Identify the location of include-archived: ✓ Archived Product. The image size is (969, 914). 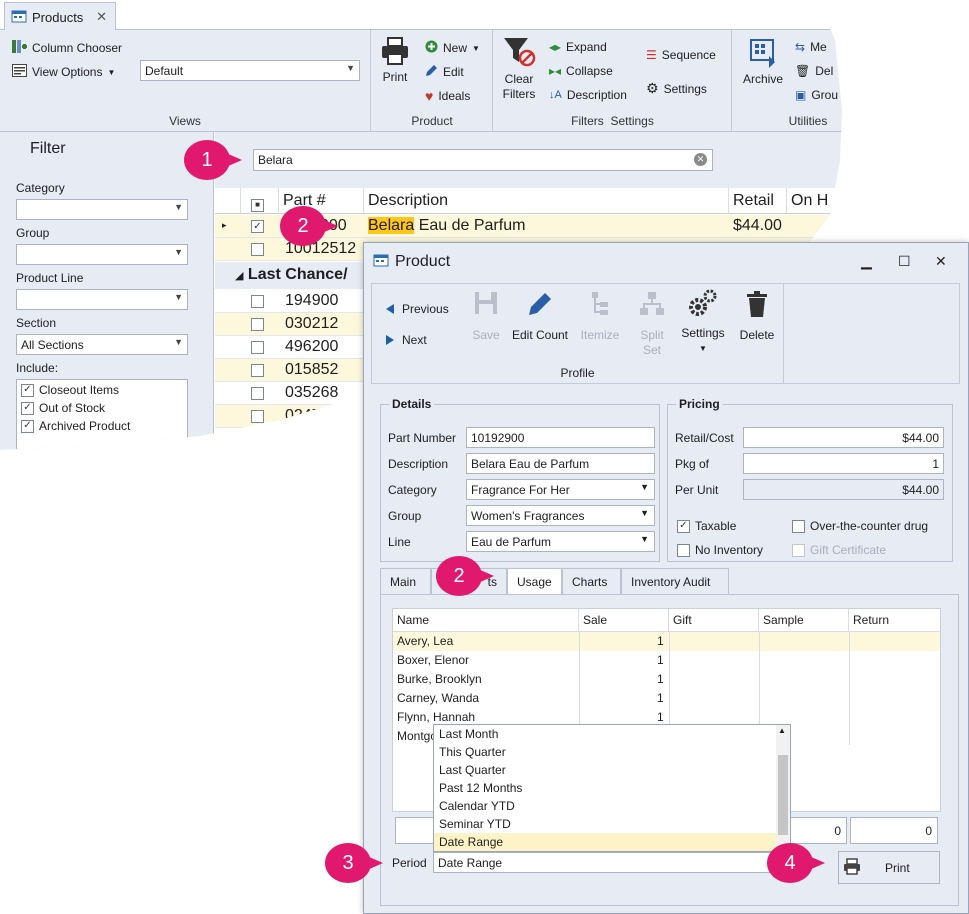
(75, 426).